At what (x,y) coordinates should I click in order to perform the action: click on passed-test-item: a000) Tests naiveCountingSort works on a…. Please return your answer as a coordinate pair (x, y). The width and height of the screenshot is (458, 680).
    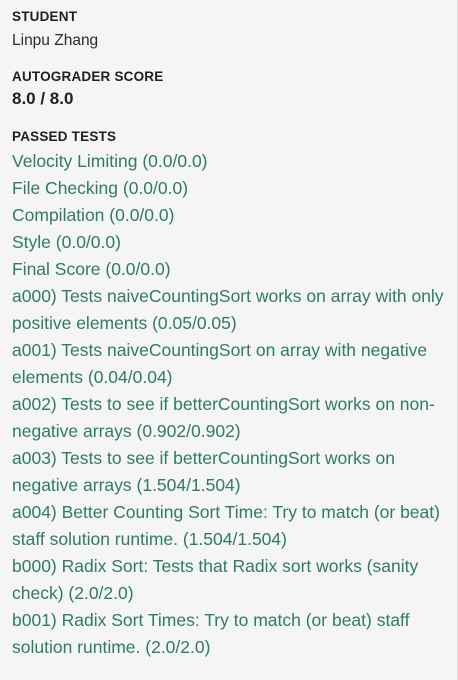
    Looking at the image, I should click on (228, 309).